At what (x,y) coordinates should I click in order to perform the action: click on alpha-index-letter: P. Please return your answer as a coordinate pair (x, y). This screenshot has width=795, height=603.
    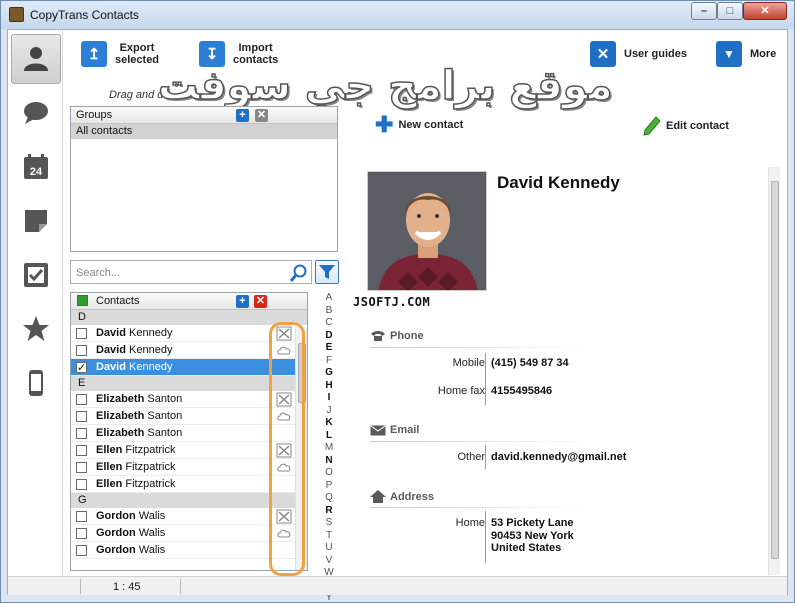
    Looking at the image, I should click on (329, 486).